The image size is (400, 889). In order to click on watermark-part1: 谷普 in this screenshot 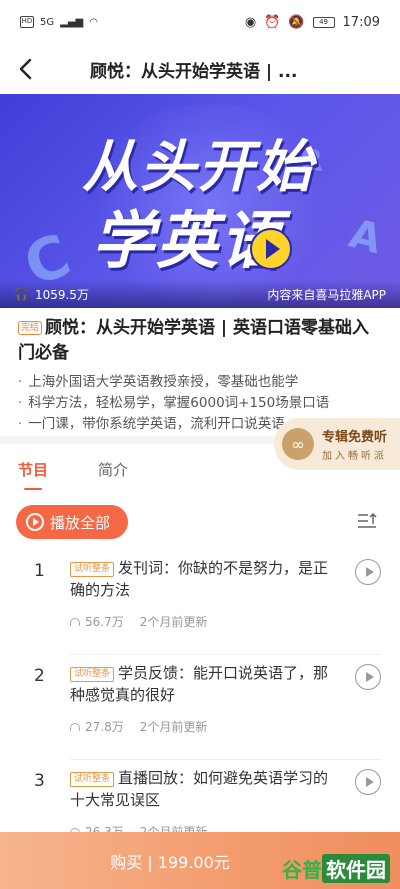, I will do `click(302, 870)`.